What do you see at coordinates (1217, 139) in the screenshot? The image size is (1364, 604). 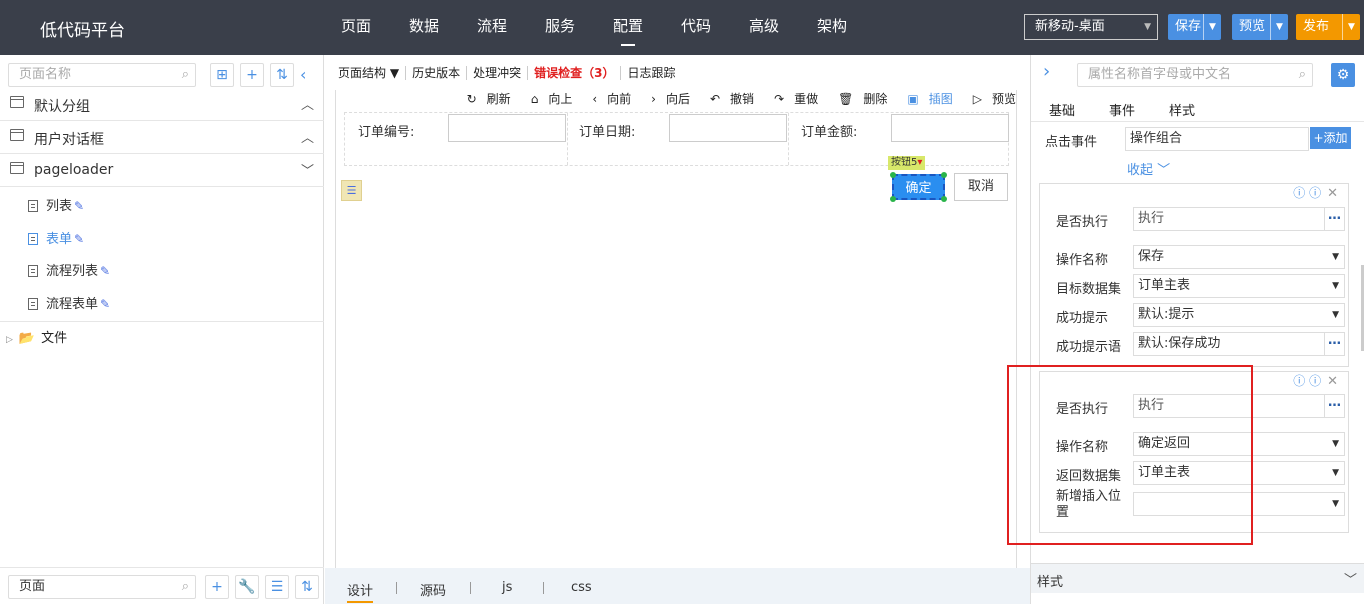 I see `click-event-input: 操作组合` at bounding box center [1217, 139].